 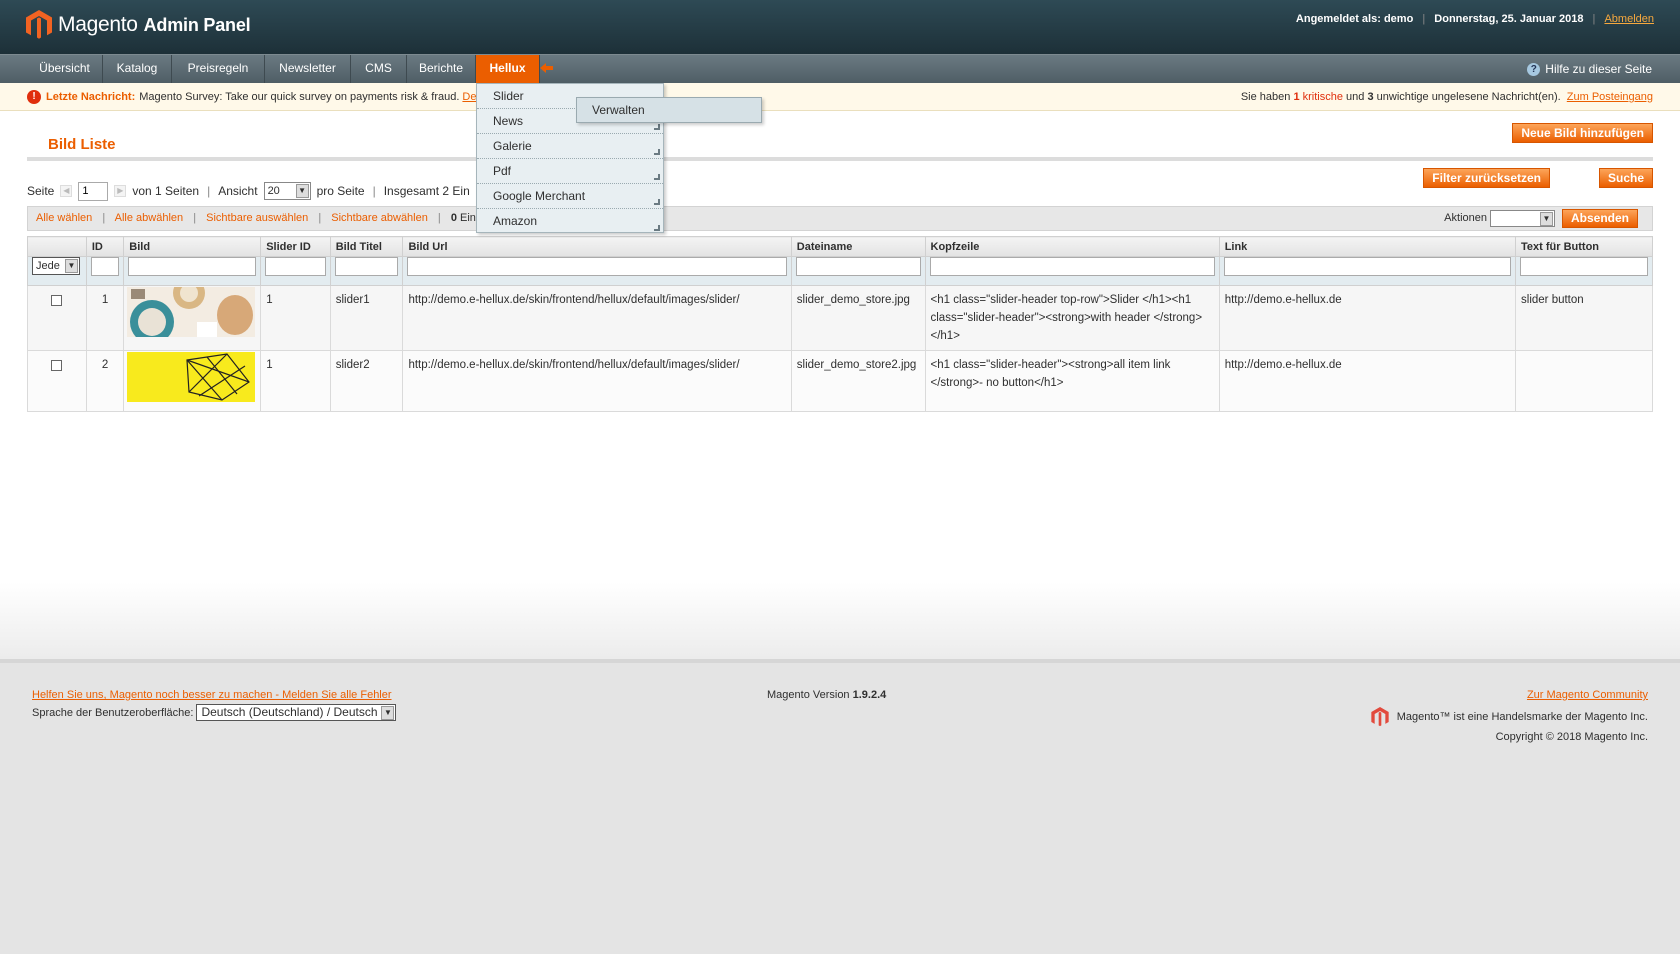 What do you see at coordinates (1370, 97) in the screenshot?
I see `important-count: 3` at bounding box center [1370, 97].